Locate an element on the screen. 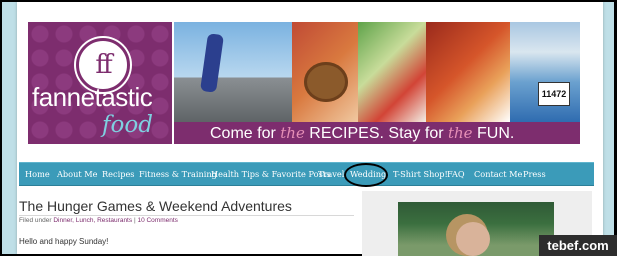  portrait-face is located at coordinates (473, 239).